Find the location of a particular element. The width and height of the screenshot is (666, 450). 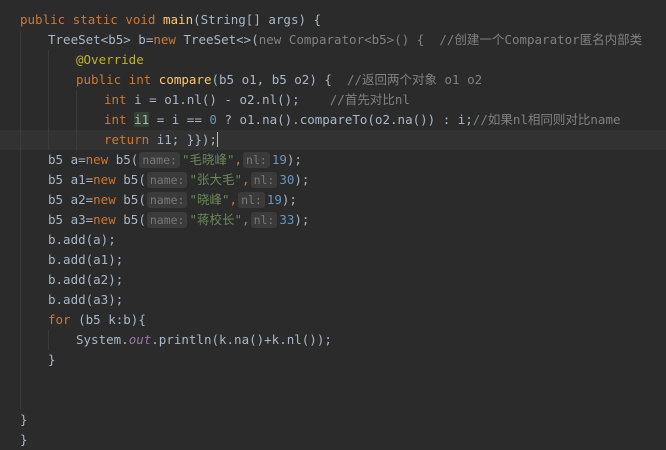

string-literal: "晓峰" is located at coordinates (209, 199).